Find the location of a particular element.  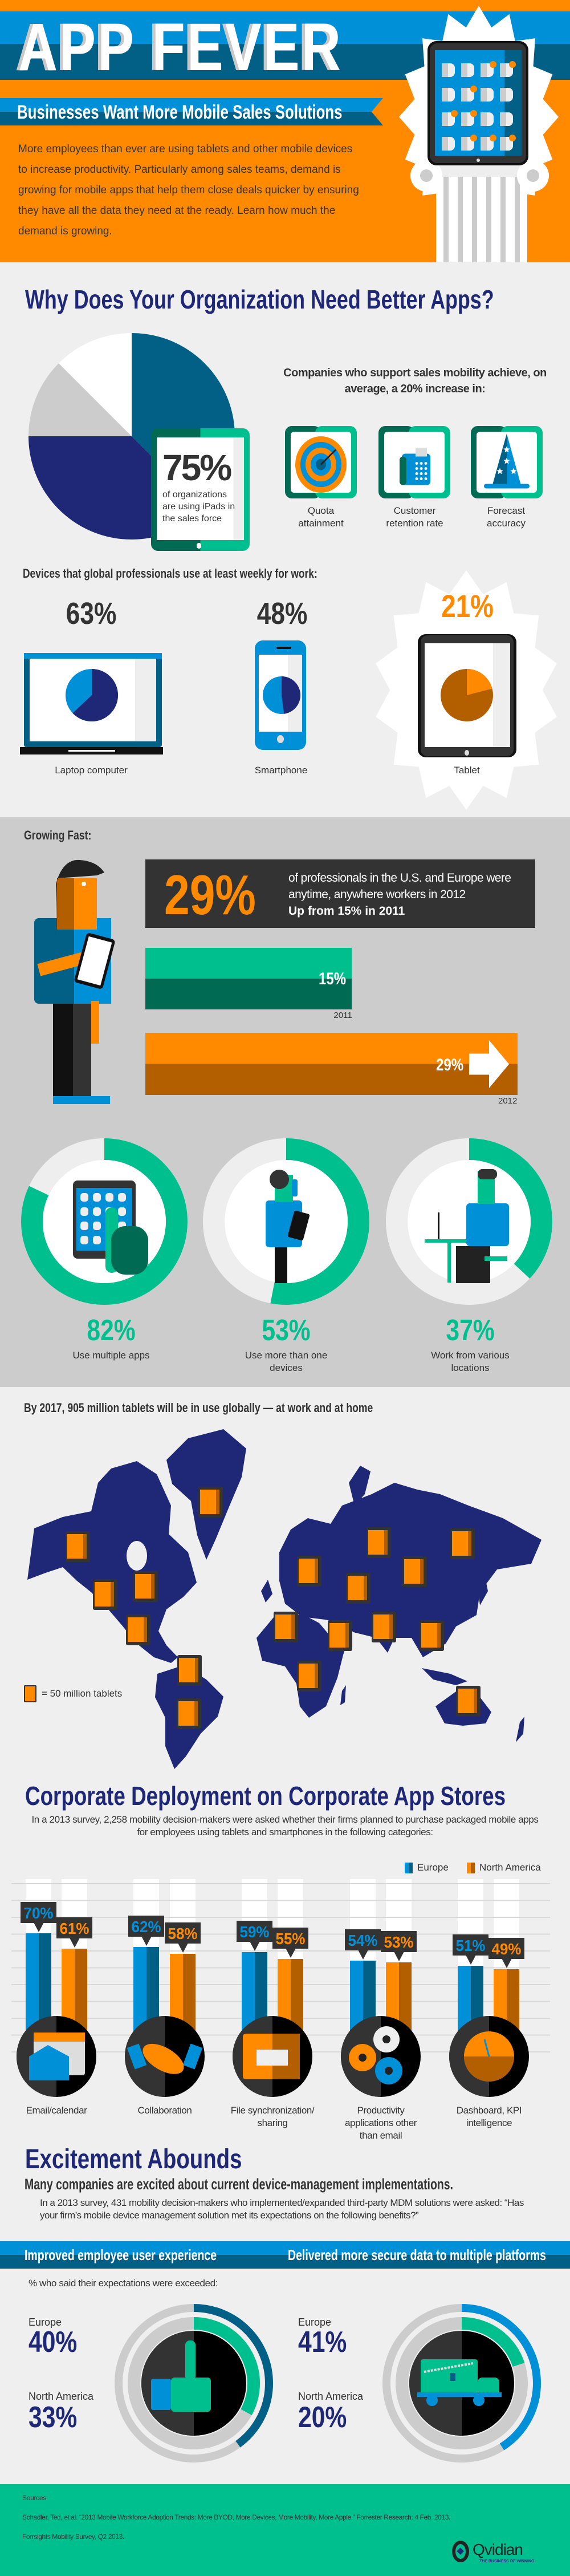

source-item: Forrsights Mobility Survey, Q2 2013. is located at coordinates (73, 2537).